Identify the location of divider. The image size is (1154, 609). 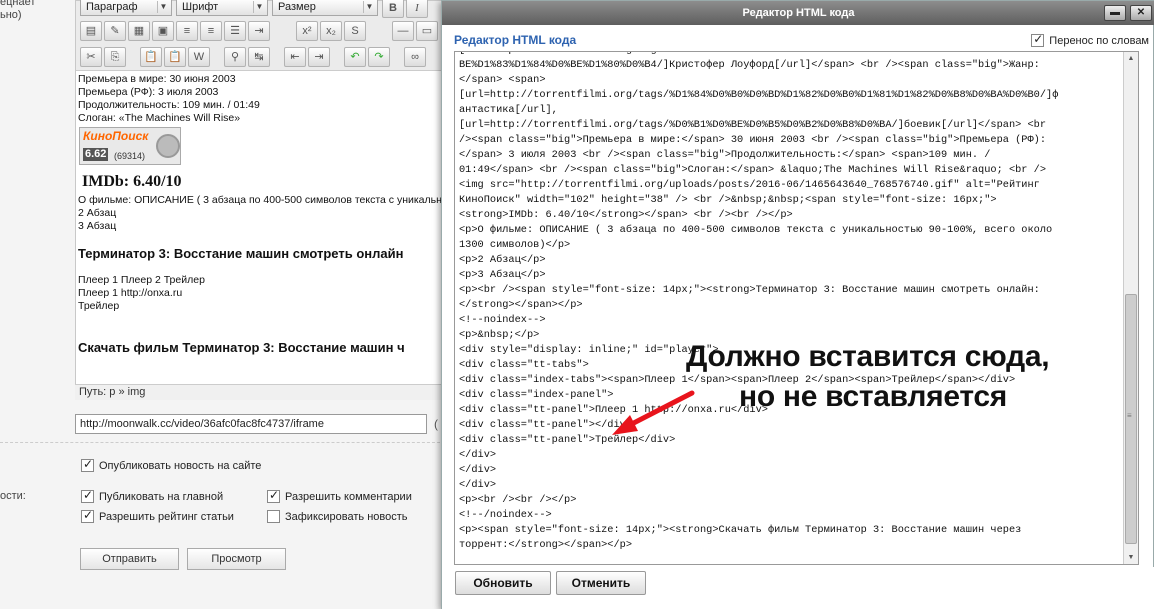
(222, 442).